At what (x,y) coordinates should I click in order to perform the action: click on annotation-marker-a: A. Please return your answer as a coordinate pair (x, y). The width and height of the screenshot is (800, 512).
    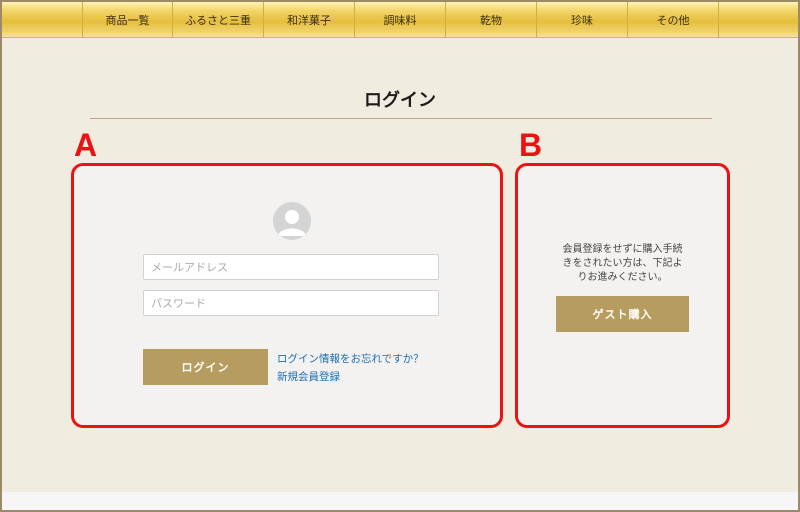
    Looking at the image, I should click on (86, 145).